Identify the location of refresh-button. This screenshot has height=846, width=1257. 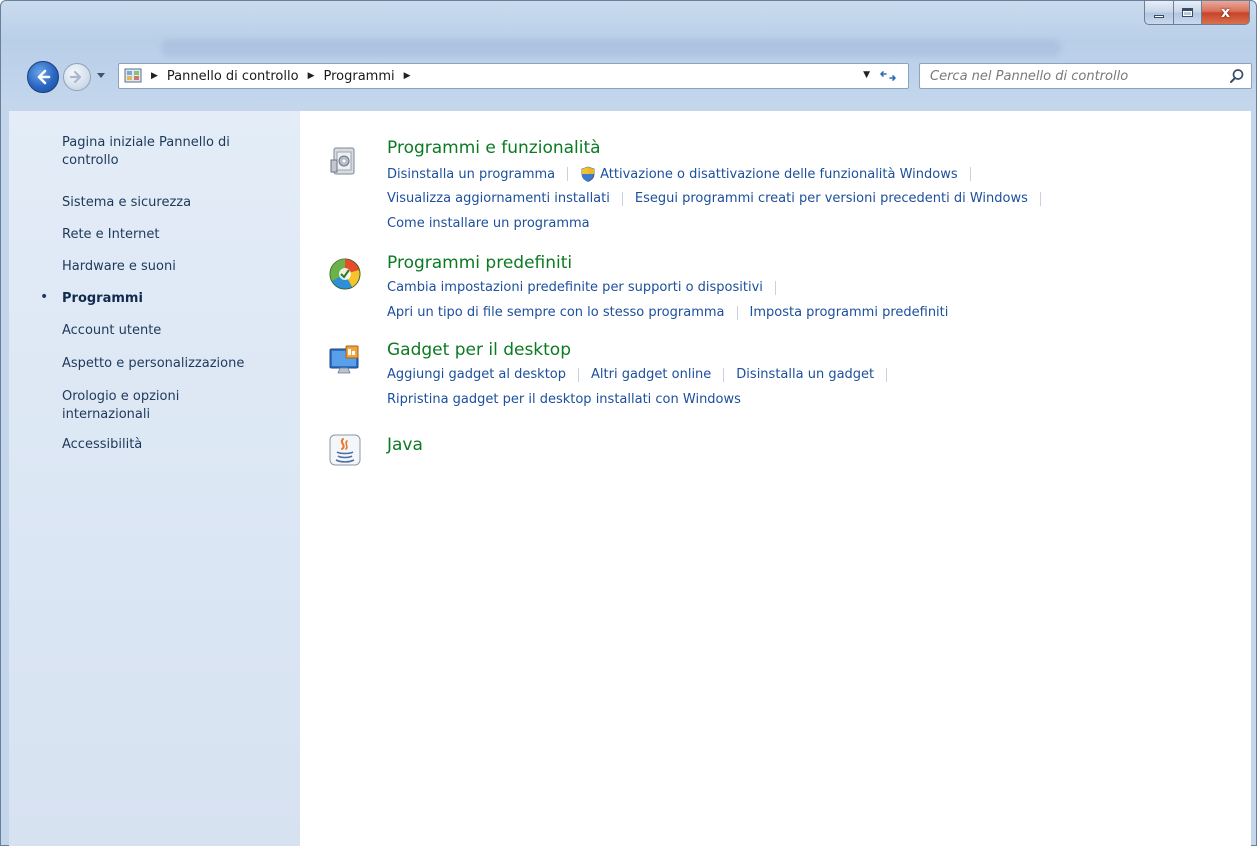
(888, 76).